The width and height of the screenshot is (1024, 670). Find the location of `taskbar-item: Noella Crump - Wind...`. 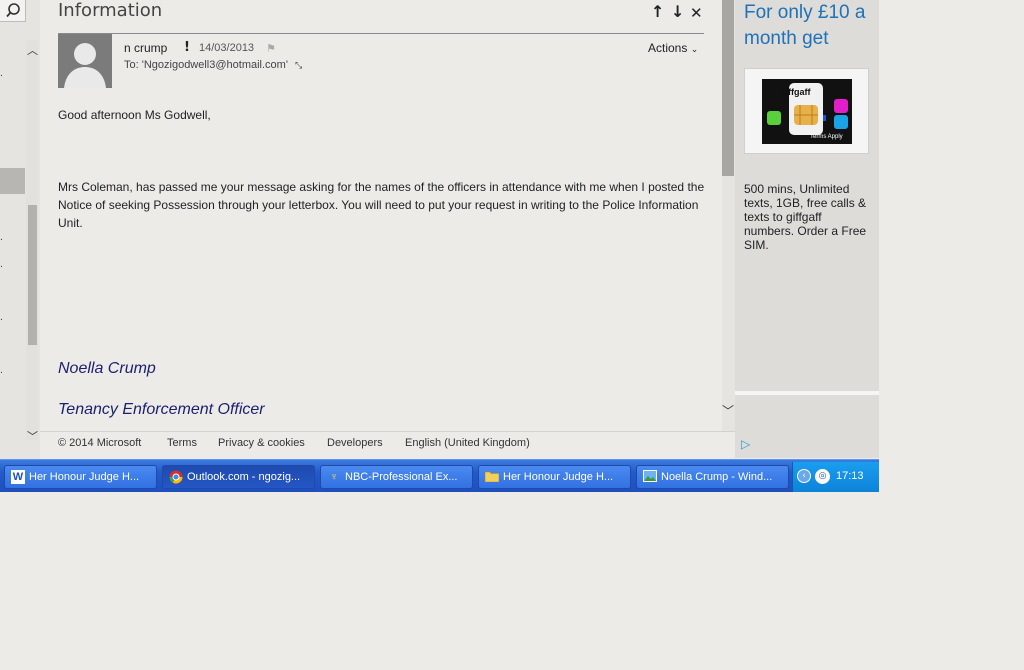

taskbar-item: Noella Crump - Wind... is located at coordinates (712, 477).